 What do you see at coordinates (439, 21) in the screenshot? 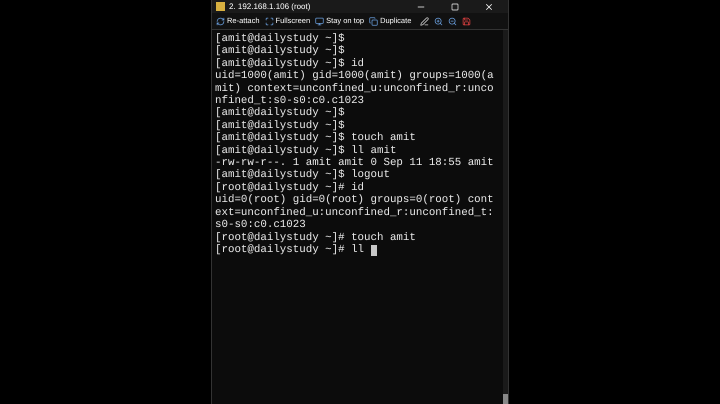
I see `zoom-in-button` at bounding box center [439, 21].